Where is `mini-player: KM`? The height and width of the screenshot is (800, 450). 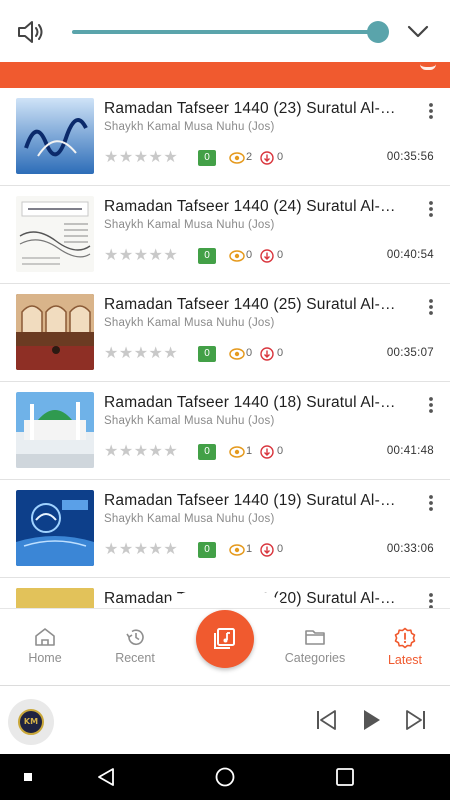
mini-player: KM is located at coordinates (225, 719).